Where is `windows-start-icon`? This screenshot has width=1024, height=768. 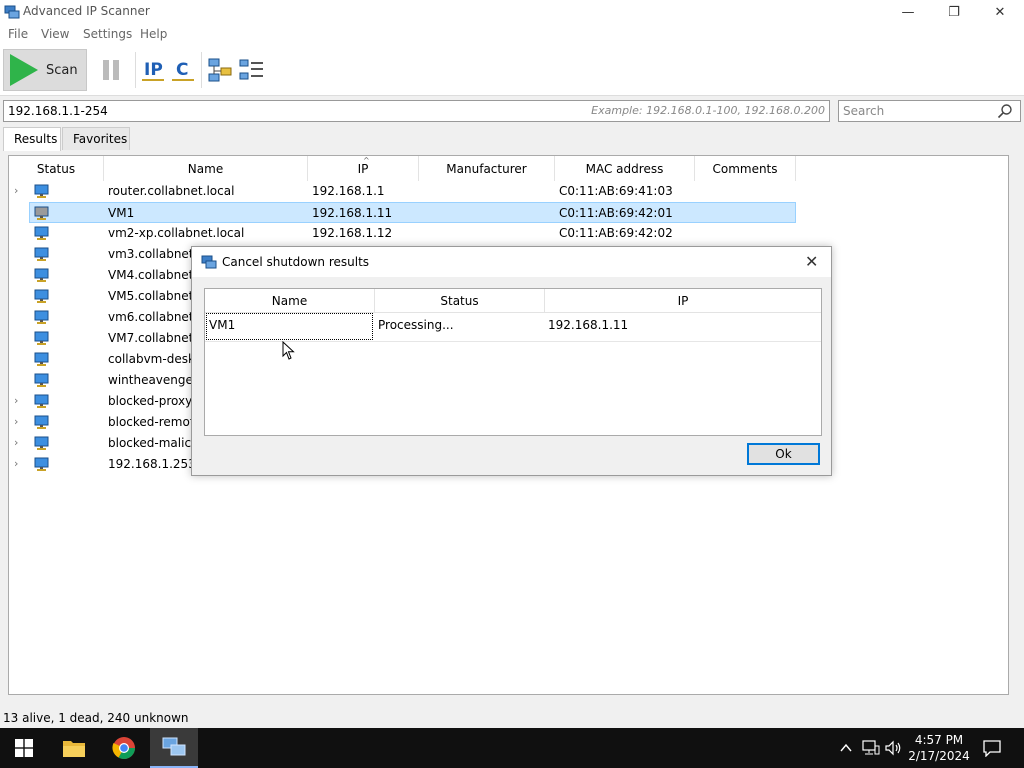
windows-start-icon is located at coordinates (24, 748).